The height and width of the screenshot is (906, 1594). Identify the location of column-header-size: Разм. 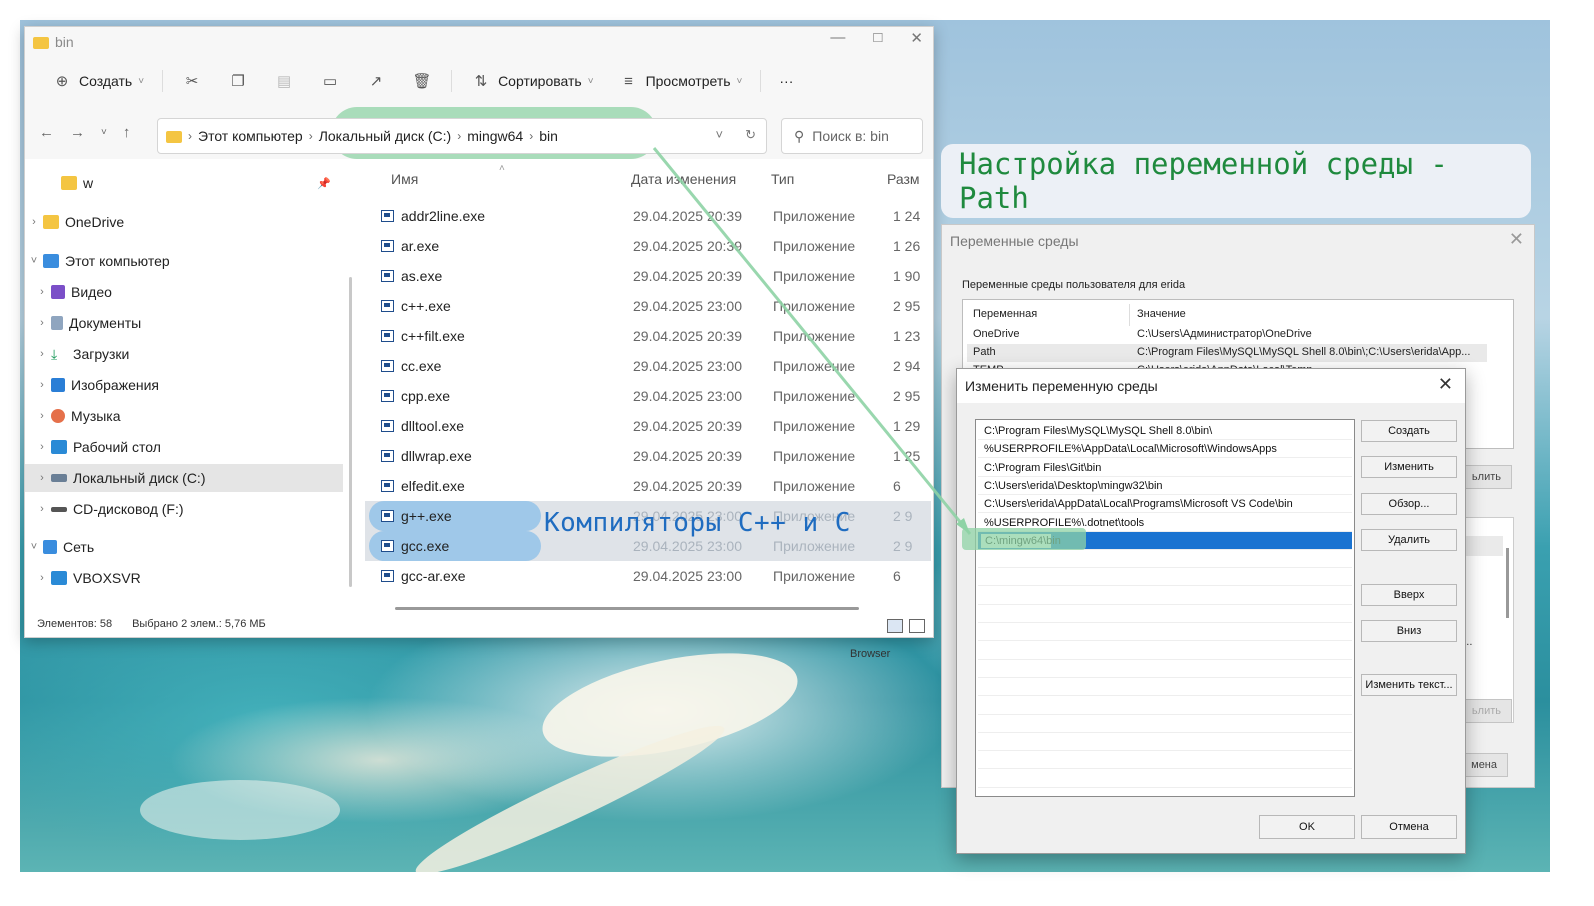
(903, 183).